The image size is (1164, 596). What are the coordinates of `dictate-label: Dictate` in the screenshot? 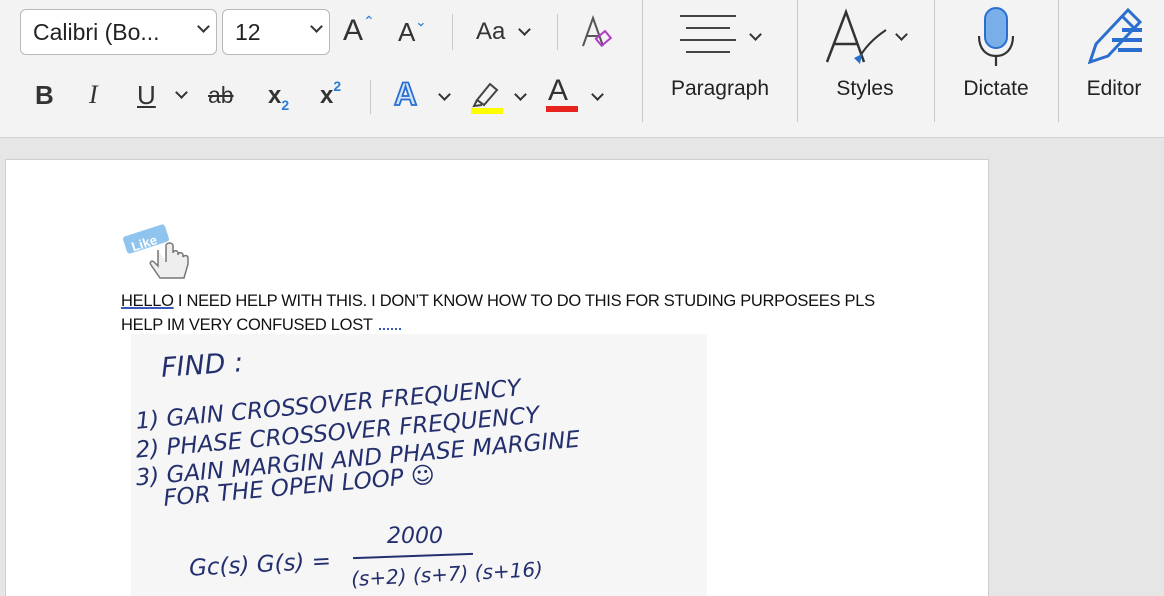 It's located at (996, 88).